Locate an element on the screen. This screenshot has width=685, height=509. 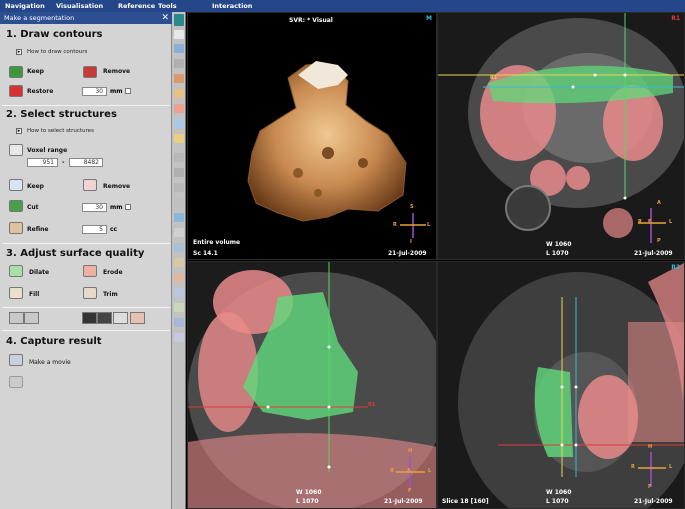
viewport-tag: R1 is located at coordinates (675, 18).